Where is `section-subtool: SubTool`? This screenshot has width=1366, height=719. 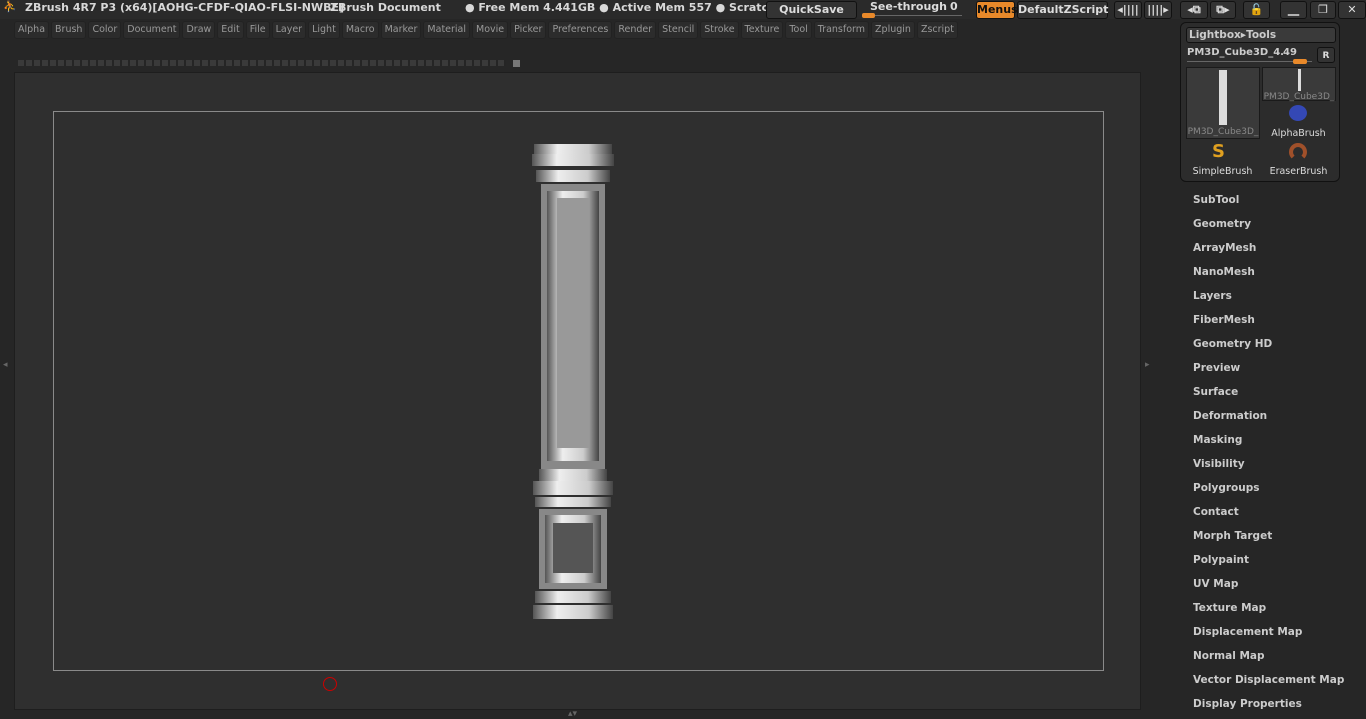 section-subtool: SubTool is located at coordinates (1258, 202).